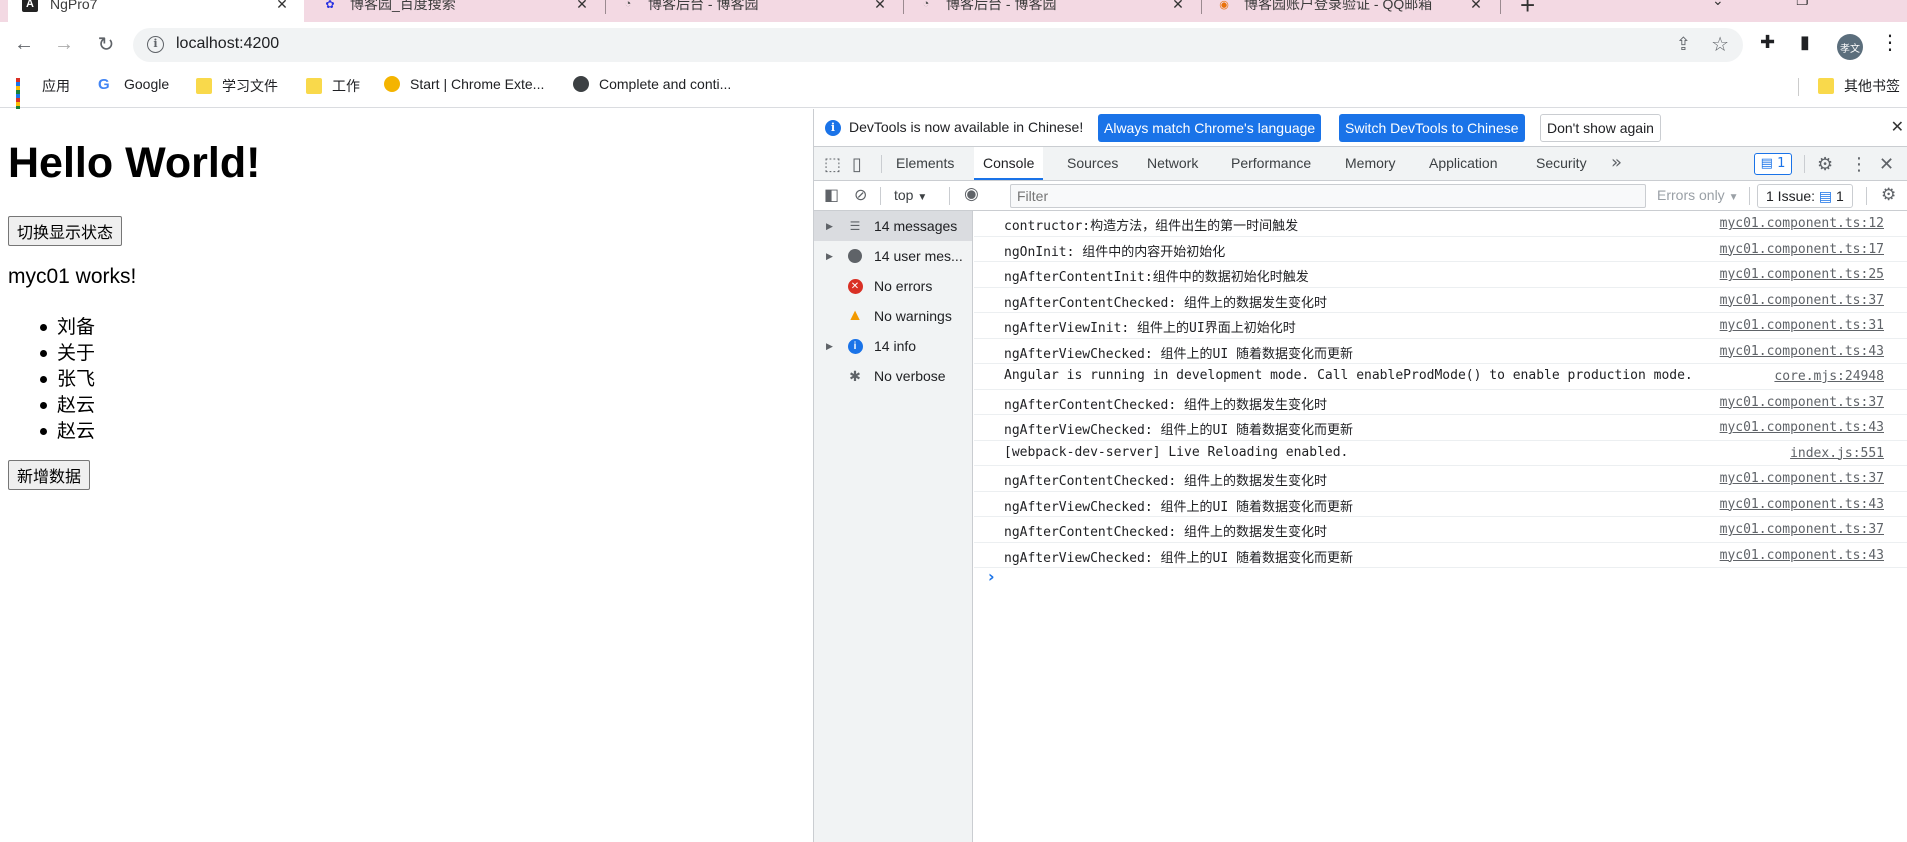 The image size is (1907, 842). What do you see at coordinates (1888, 195) in the screenshot?
I see `console-settings-icon: ⚙` at bounding box center [1888, 195].